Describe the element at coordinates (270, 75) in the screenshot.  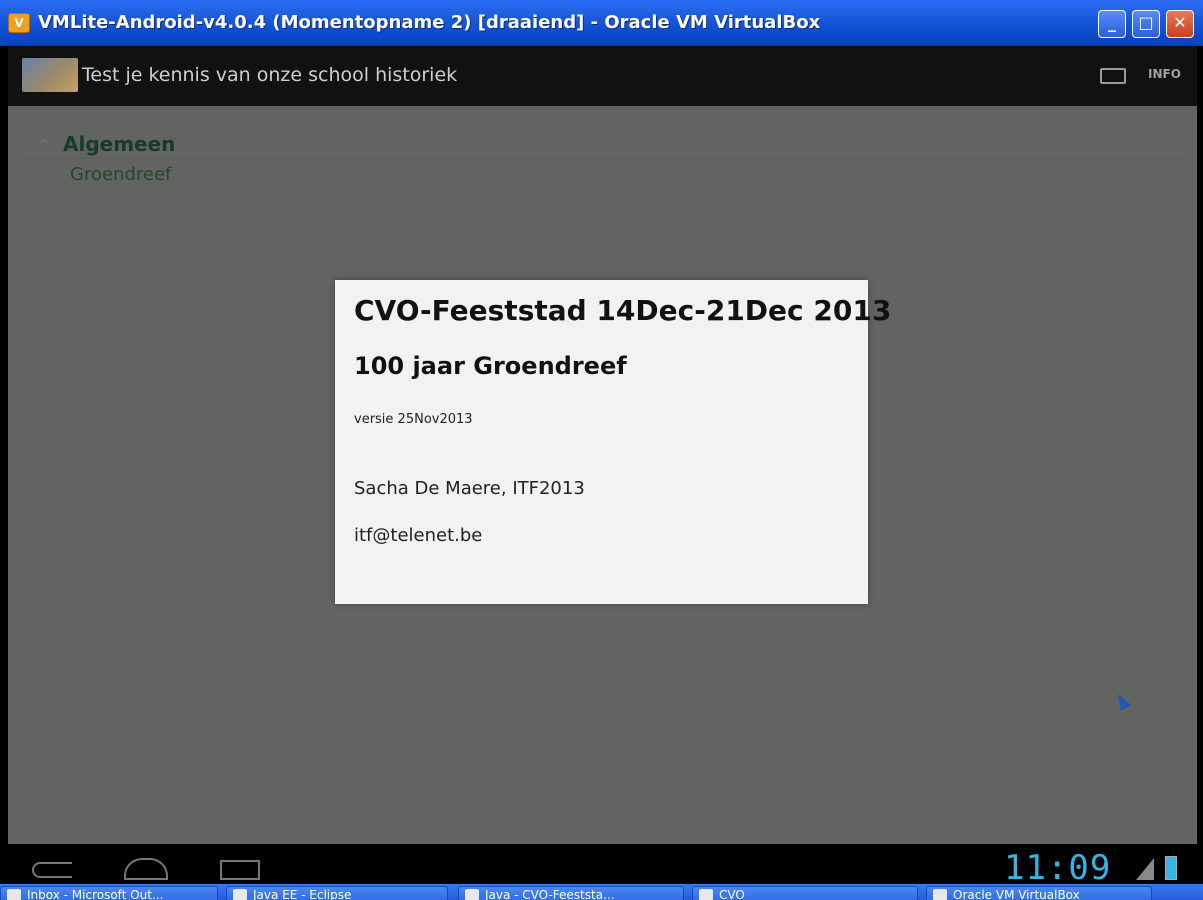
I see `app-title: Test je kennis van onze school historiek` at that location.